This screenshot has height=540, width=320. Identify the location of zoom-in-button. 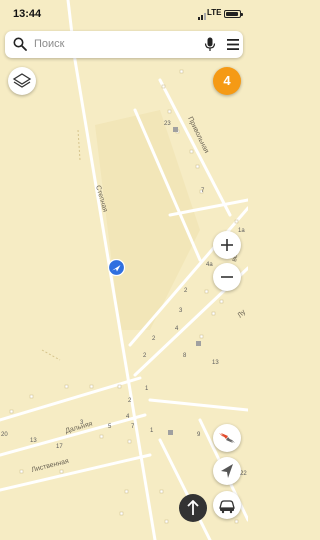
(227, 245).